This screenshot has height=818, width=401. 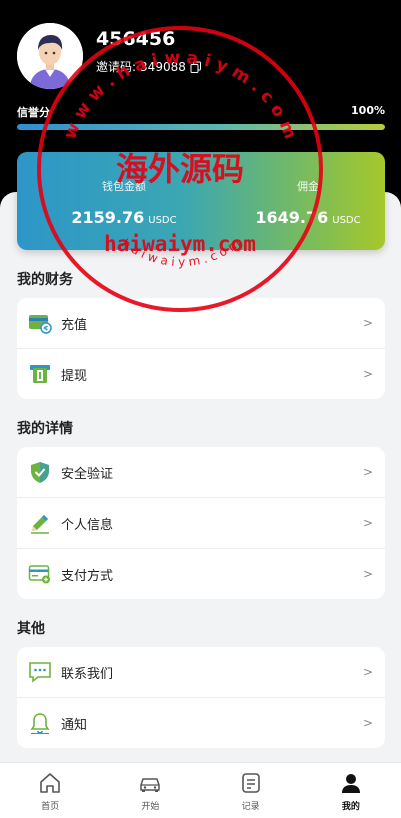 I want to click on tab-mine: 我的, so click(x=351, y=790).